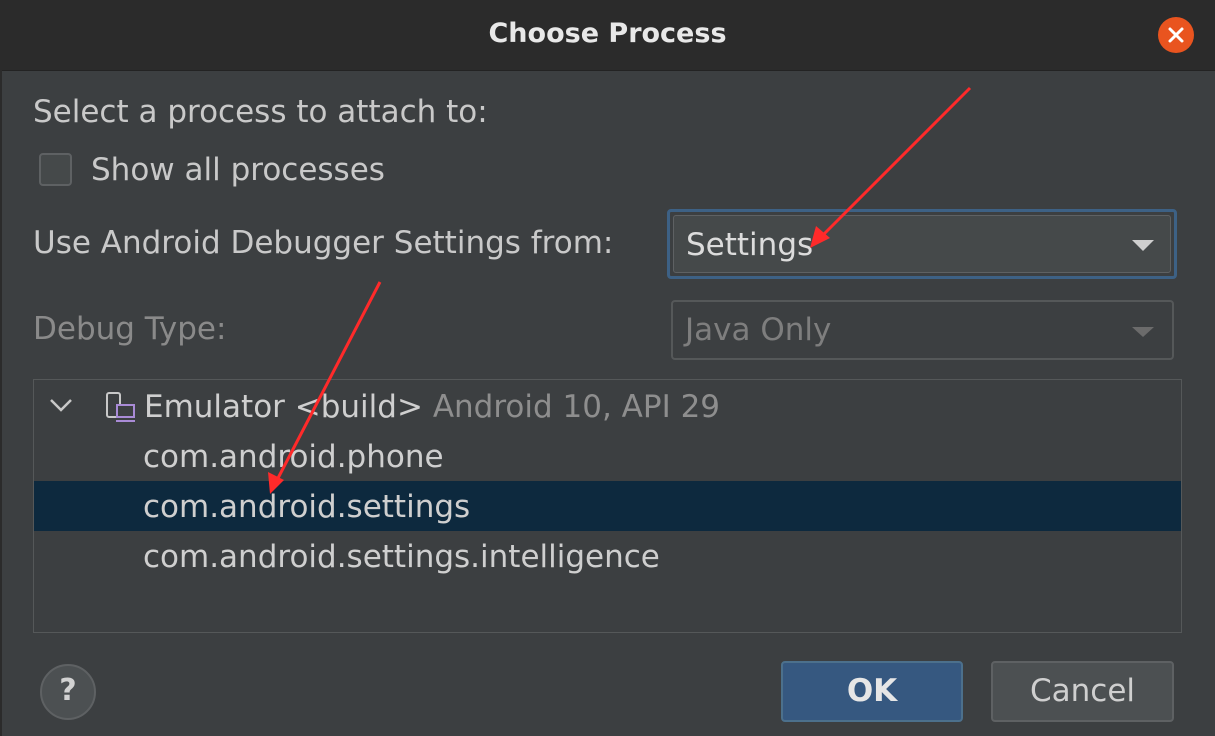 The image size is (1215, 736). I want to click on tree-row-device: Emulator <build> Android 10, API 29, so click(607, 406).